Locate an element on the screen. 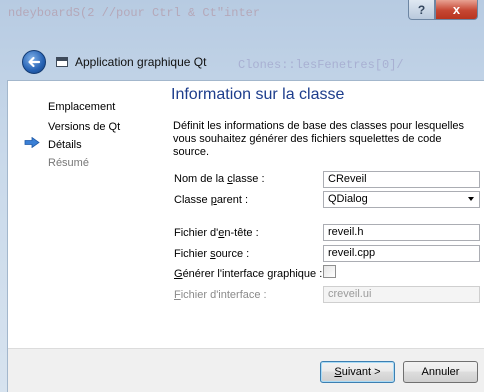 The width and height of the screenshot is (484, 392). window-title: Application graphique Qt is located at coordinates (141, 62).